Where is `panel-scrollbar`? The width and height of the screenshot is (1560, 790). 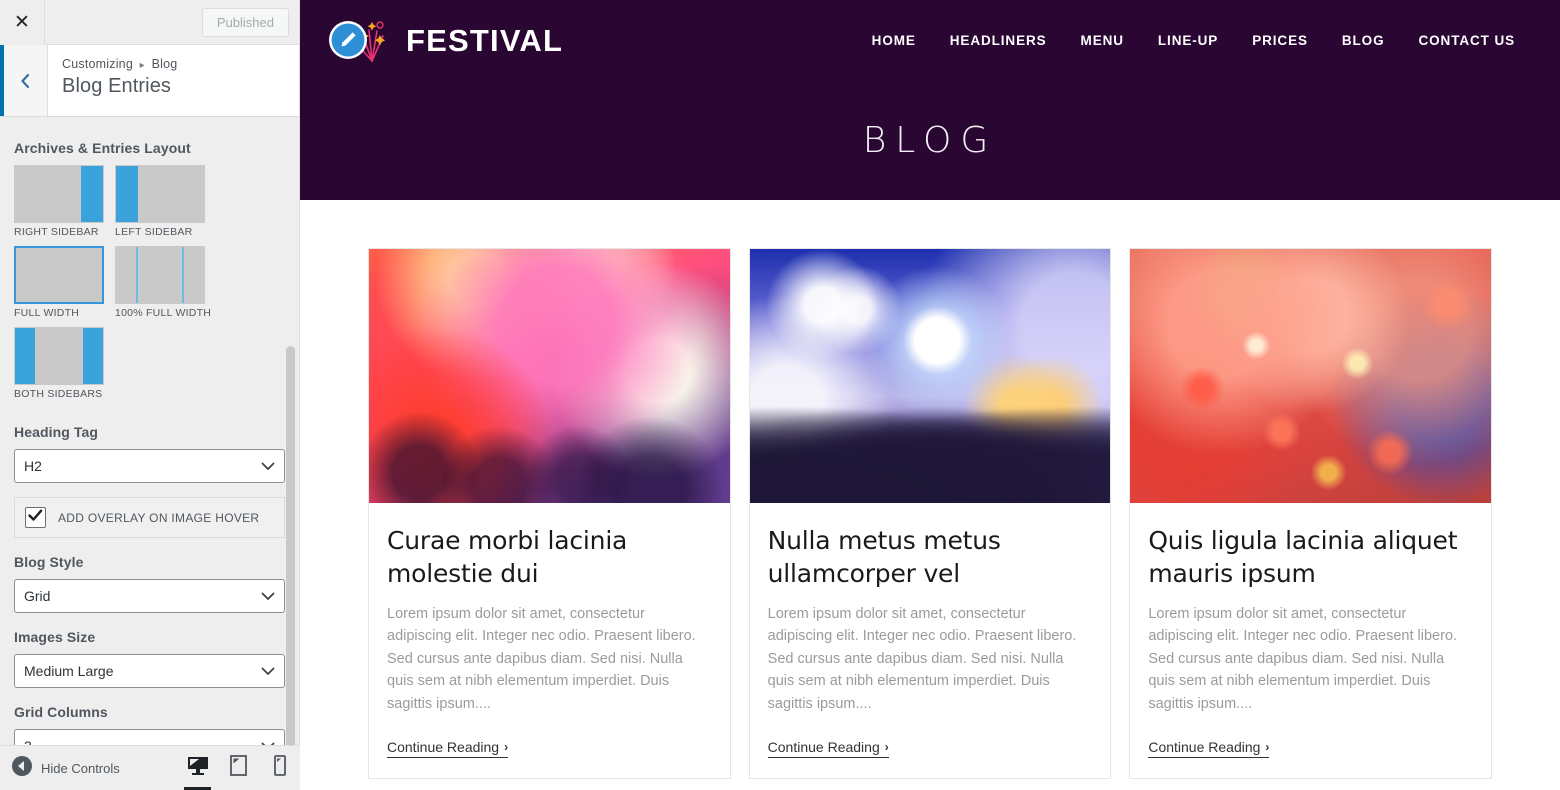 panel-scrollbar is located at coordinates (290, 442).